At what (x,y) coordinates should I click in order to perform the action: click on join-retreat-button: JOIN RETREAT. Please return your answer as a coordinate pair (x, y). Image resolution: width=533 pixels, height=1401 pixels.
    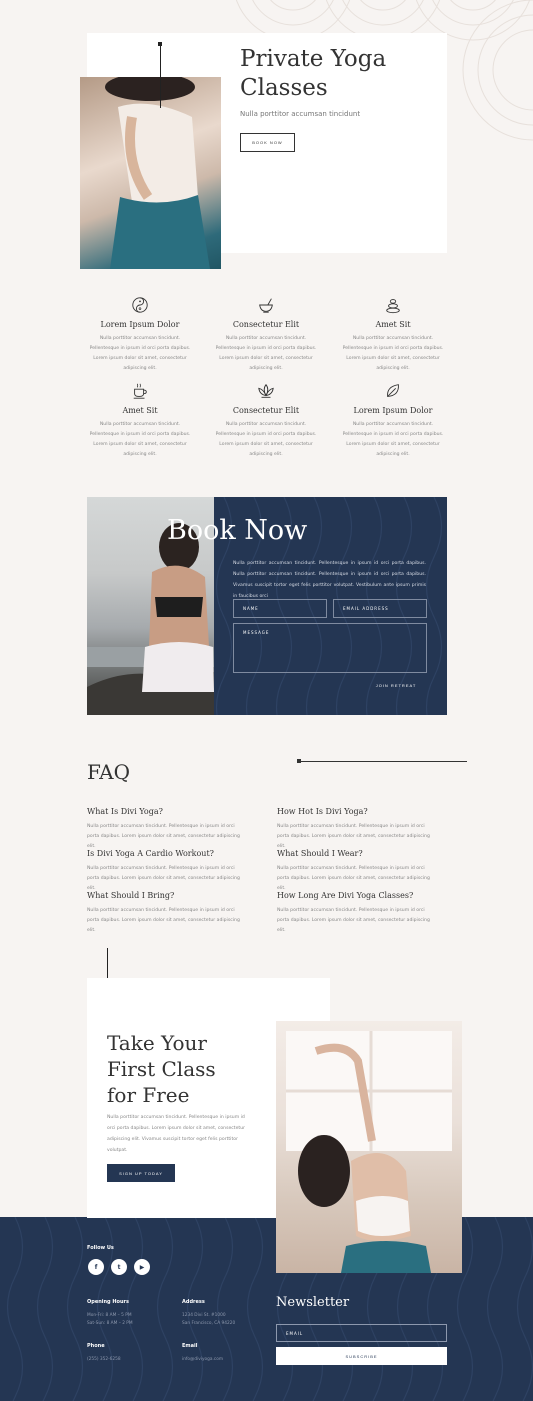
    Looking at the image, I should click on (396, 685).